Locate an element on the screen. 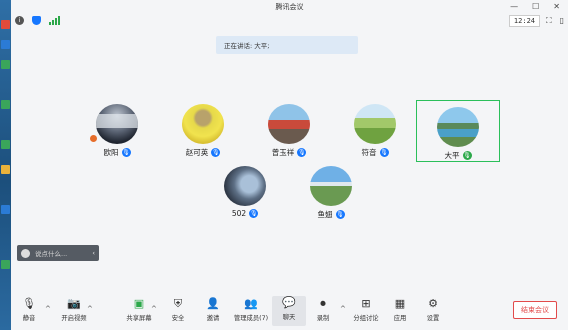 The image size is (568, 330). shield-icon is located at coordinates (36, 20).